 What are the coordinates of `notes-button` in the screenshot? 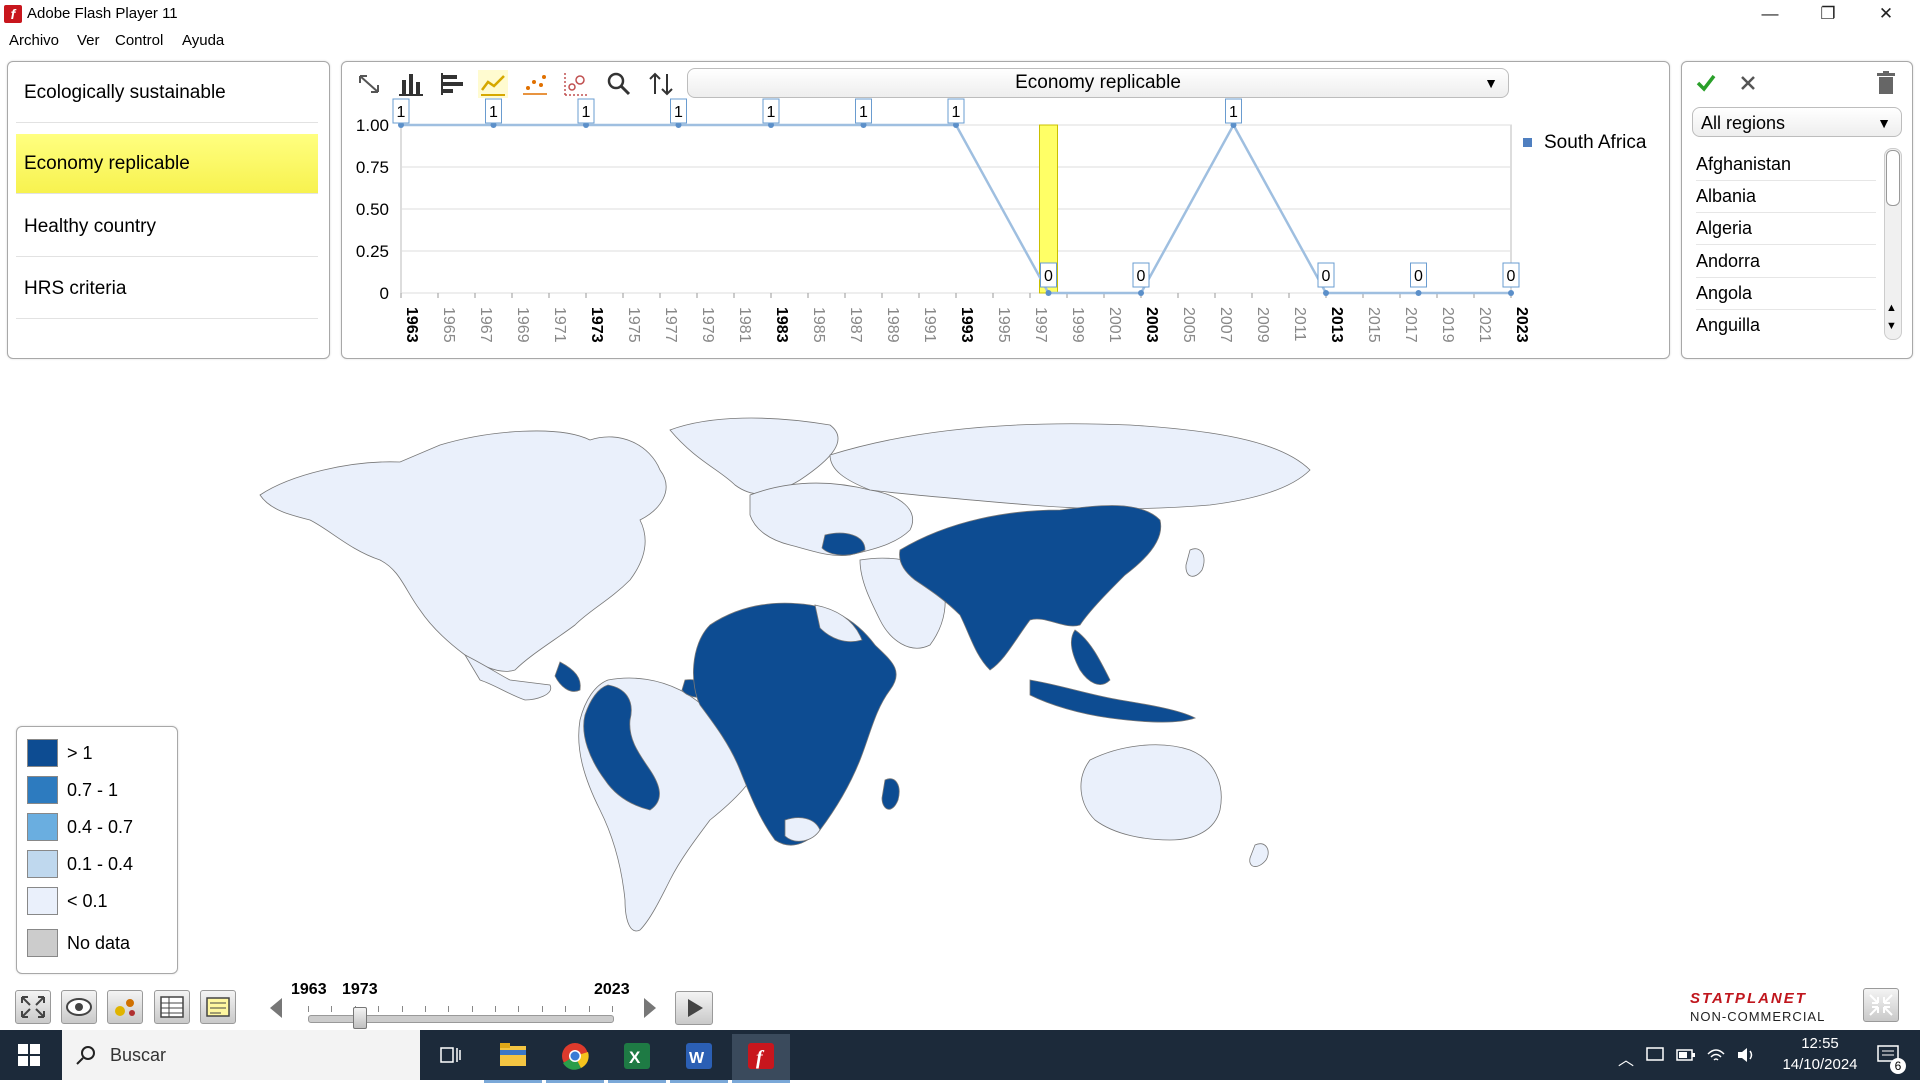 It's located at (218, 1007).